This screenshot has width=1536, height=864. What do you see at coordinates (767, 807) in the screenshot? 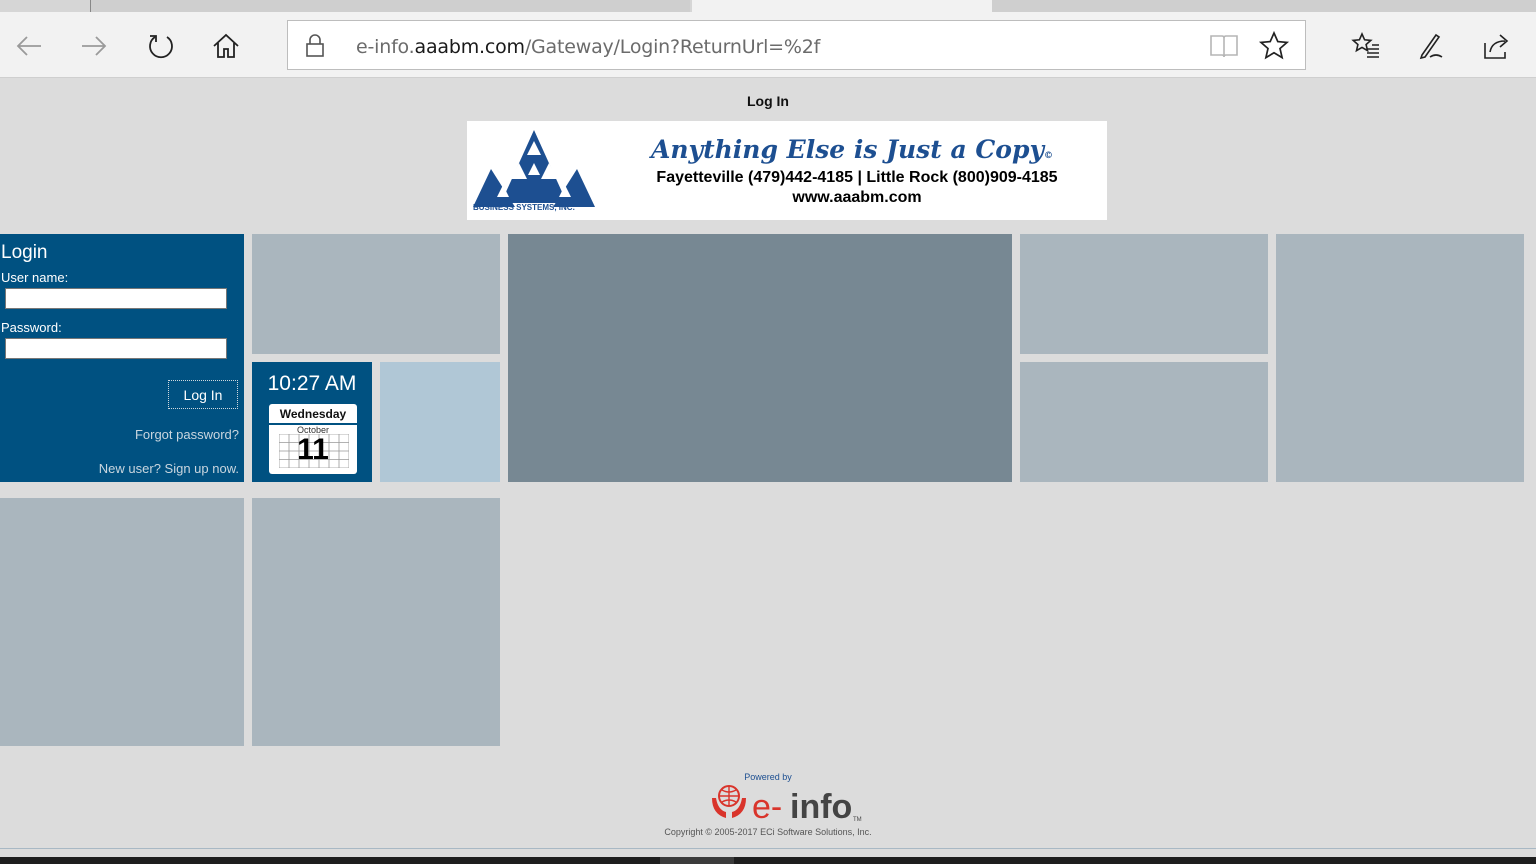
I see `svg-text: e-` at bounding box center [767, 807].